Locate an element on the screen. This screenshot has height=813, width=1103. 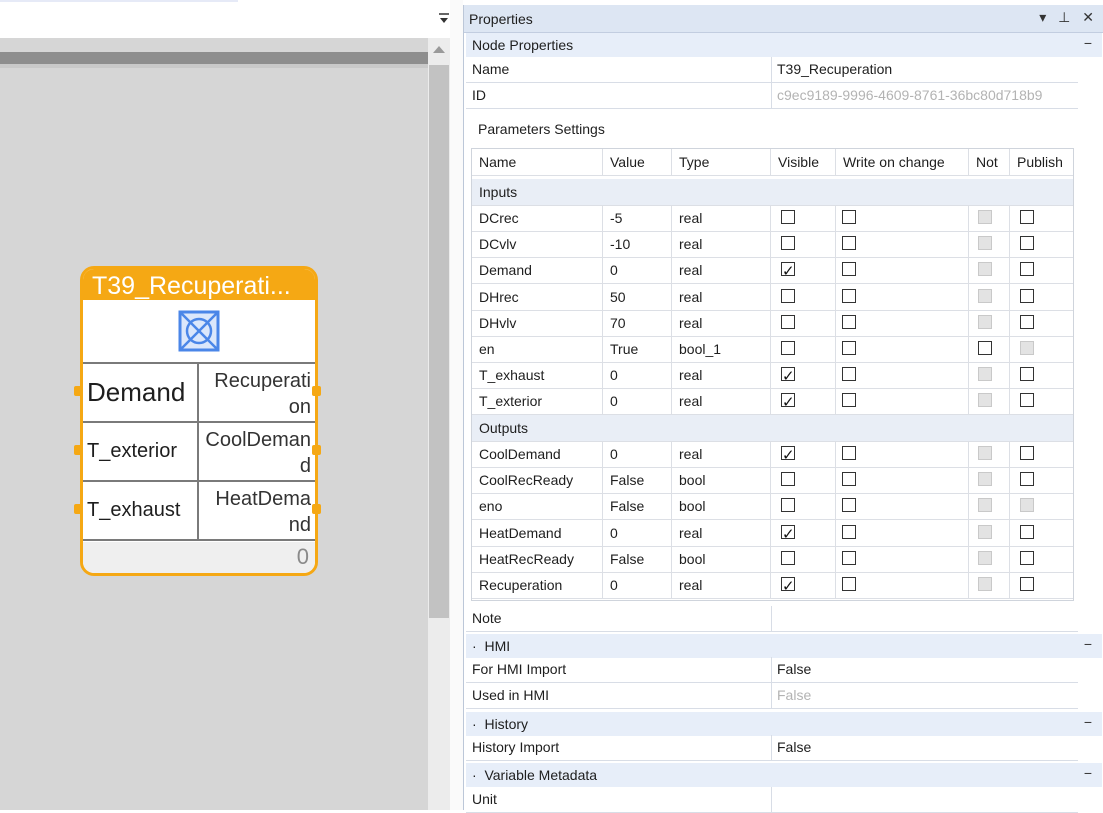
input-port-t-exterior is located at coordinates (78, 450).